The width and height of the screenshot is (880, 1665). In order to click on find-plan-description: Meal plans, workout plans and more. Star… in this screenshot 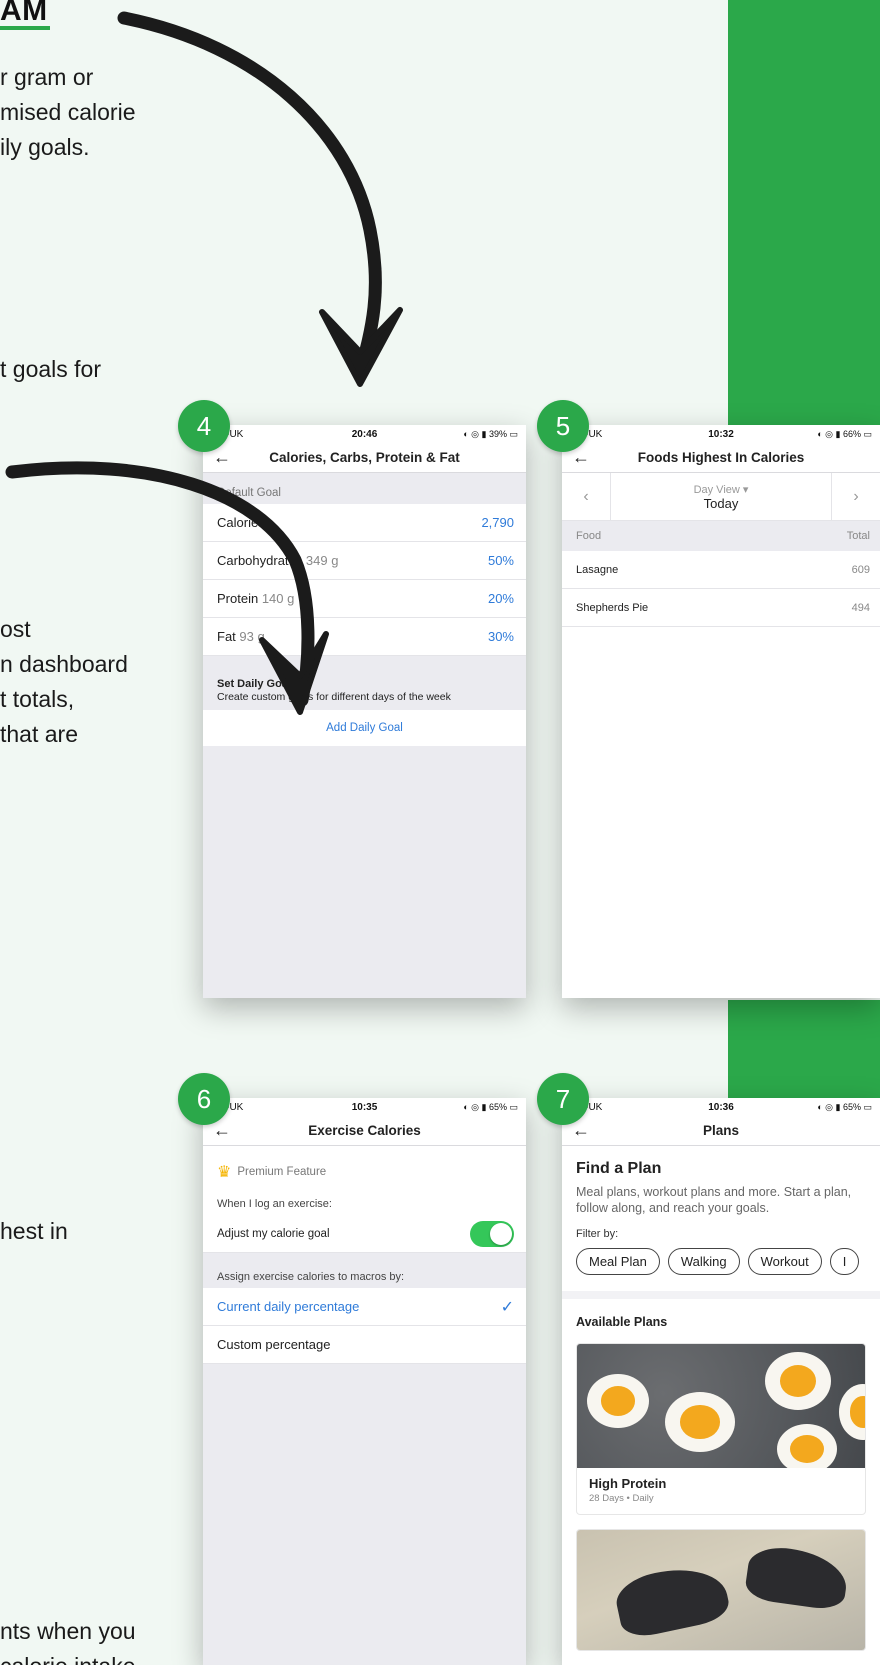, I will do `click(714, 1200)`.